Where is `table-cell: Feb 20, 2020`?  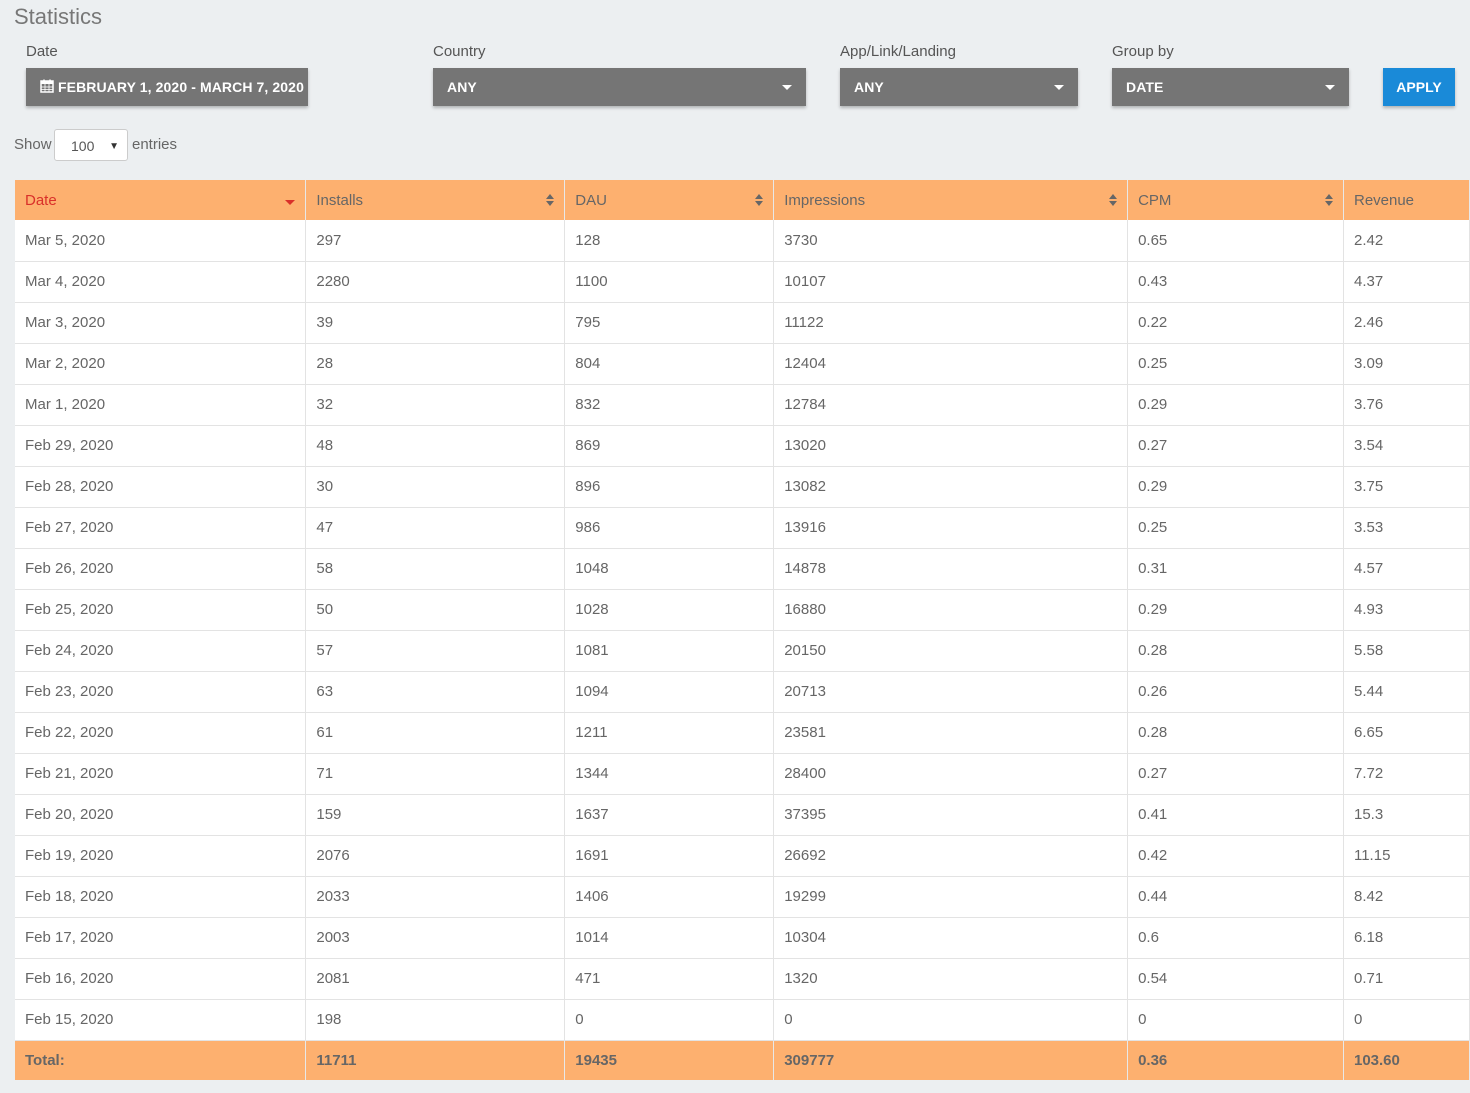 table-cell: Feb 20, 2020 is located at coordinates (161, 815).